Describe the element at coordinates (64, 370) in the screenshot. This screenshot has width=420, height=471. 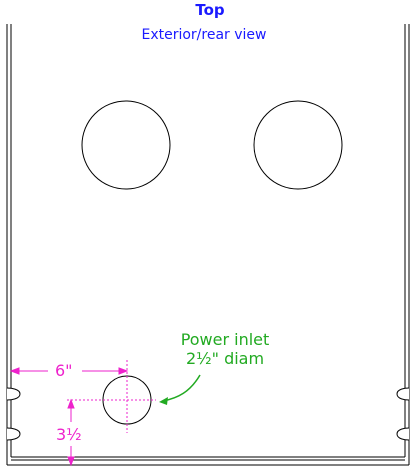
I see `dimension-6in: 6"` at that location.